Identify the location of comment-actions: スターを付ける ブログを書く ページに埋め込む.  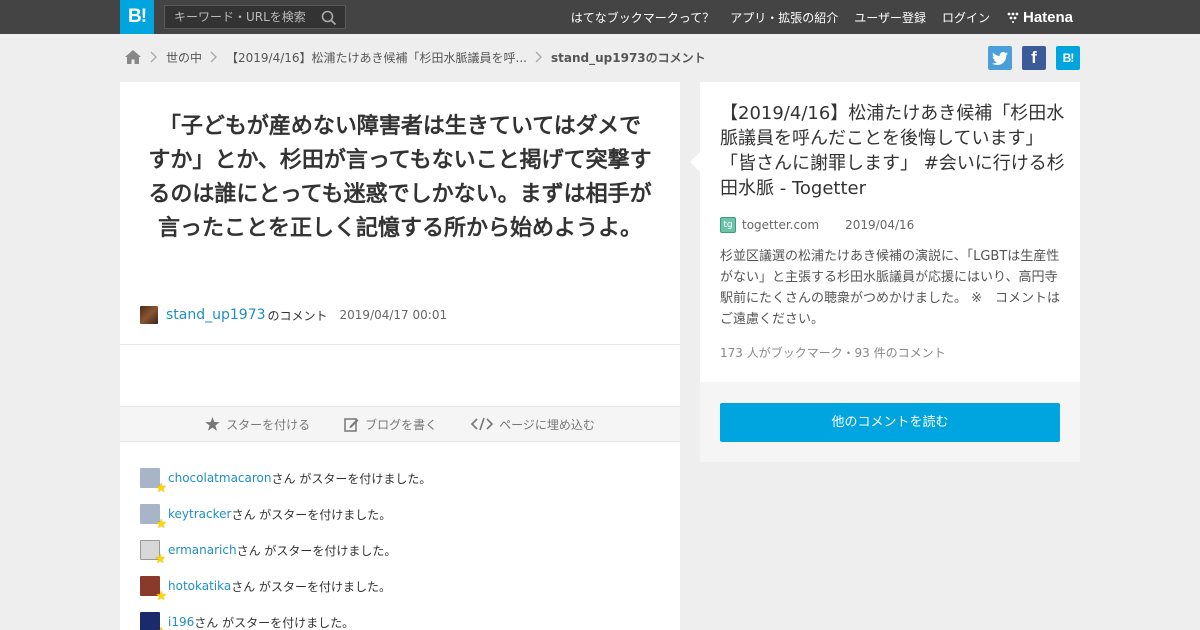
(400, 424).